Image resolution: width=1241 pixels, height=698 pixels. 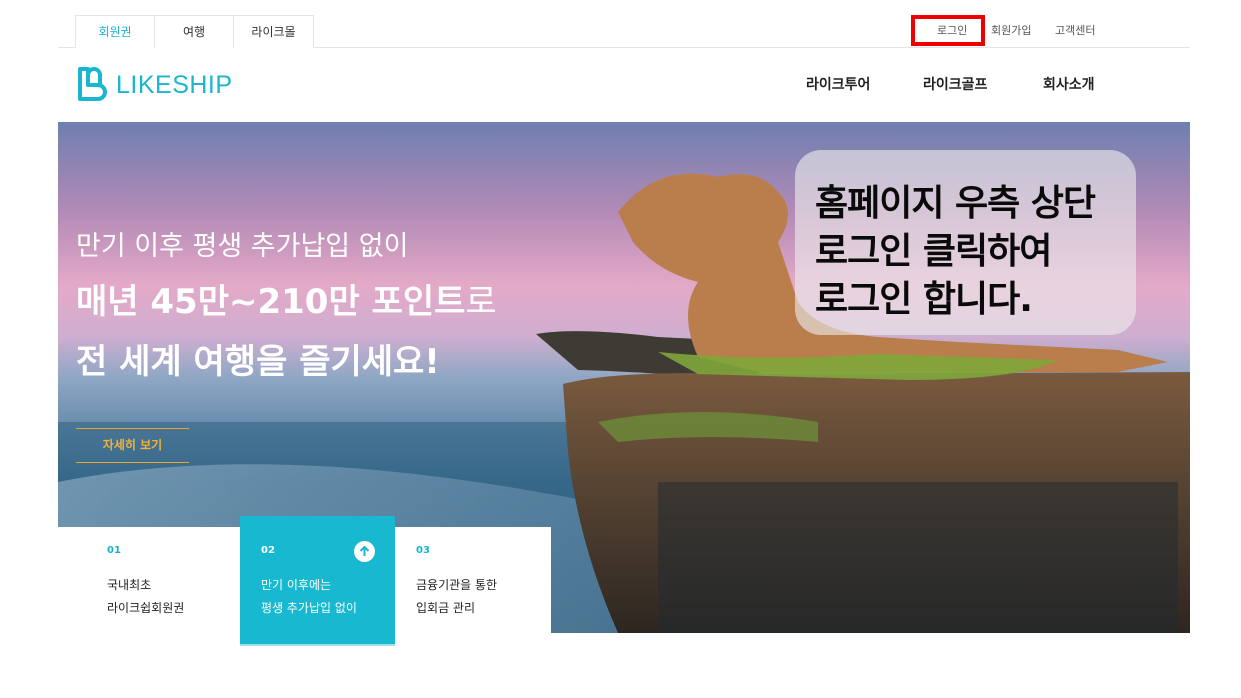 What do you see at coordinates (924, 299) in the screenshot?
I see `callout-line-3: 로그인 합니다.` at bounding box center [924, 299].